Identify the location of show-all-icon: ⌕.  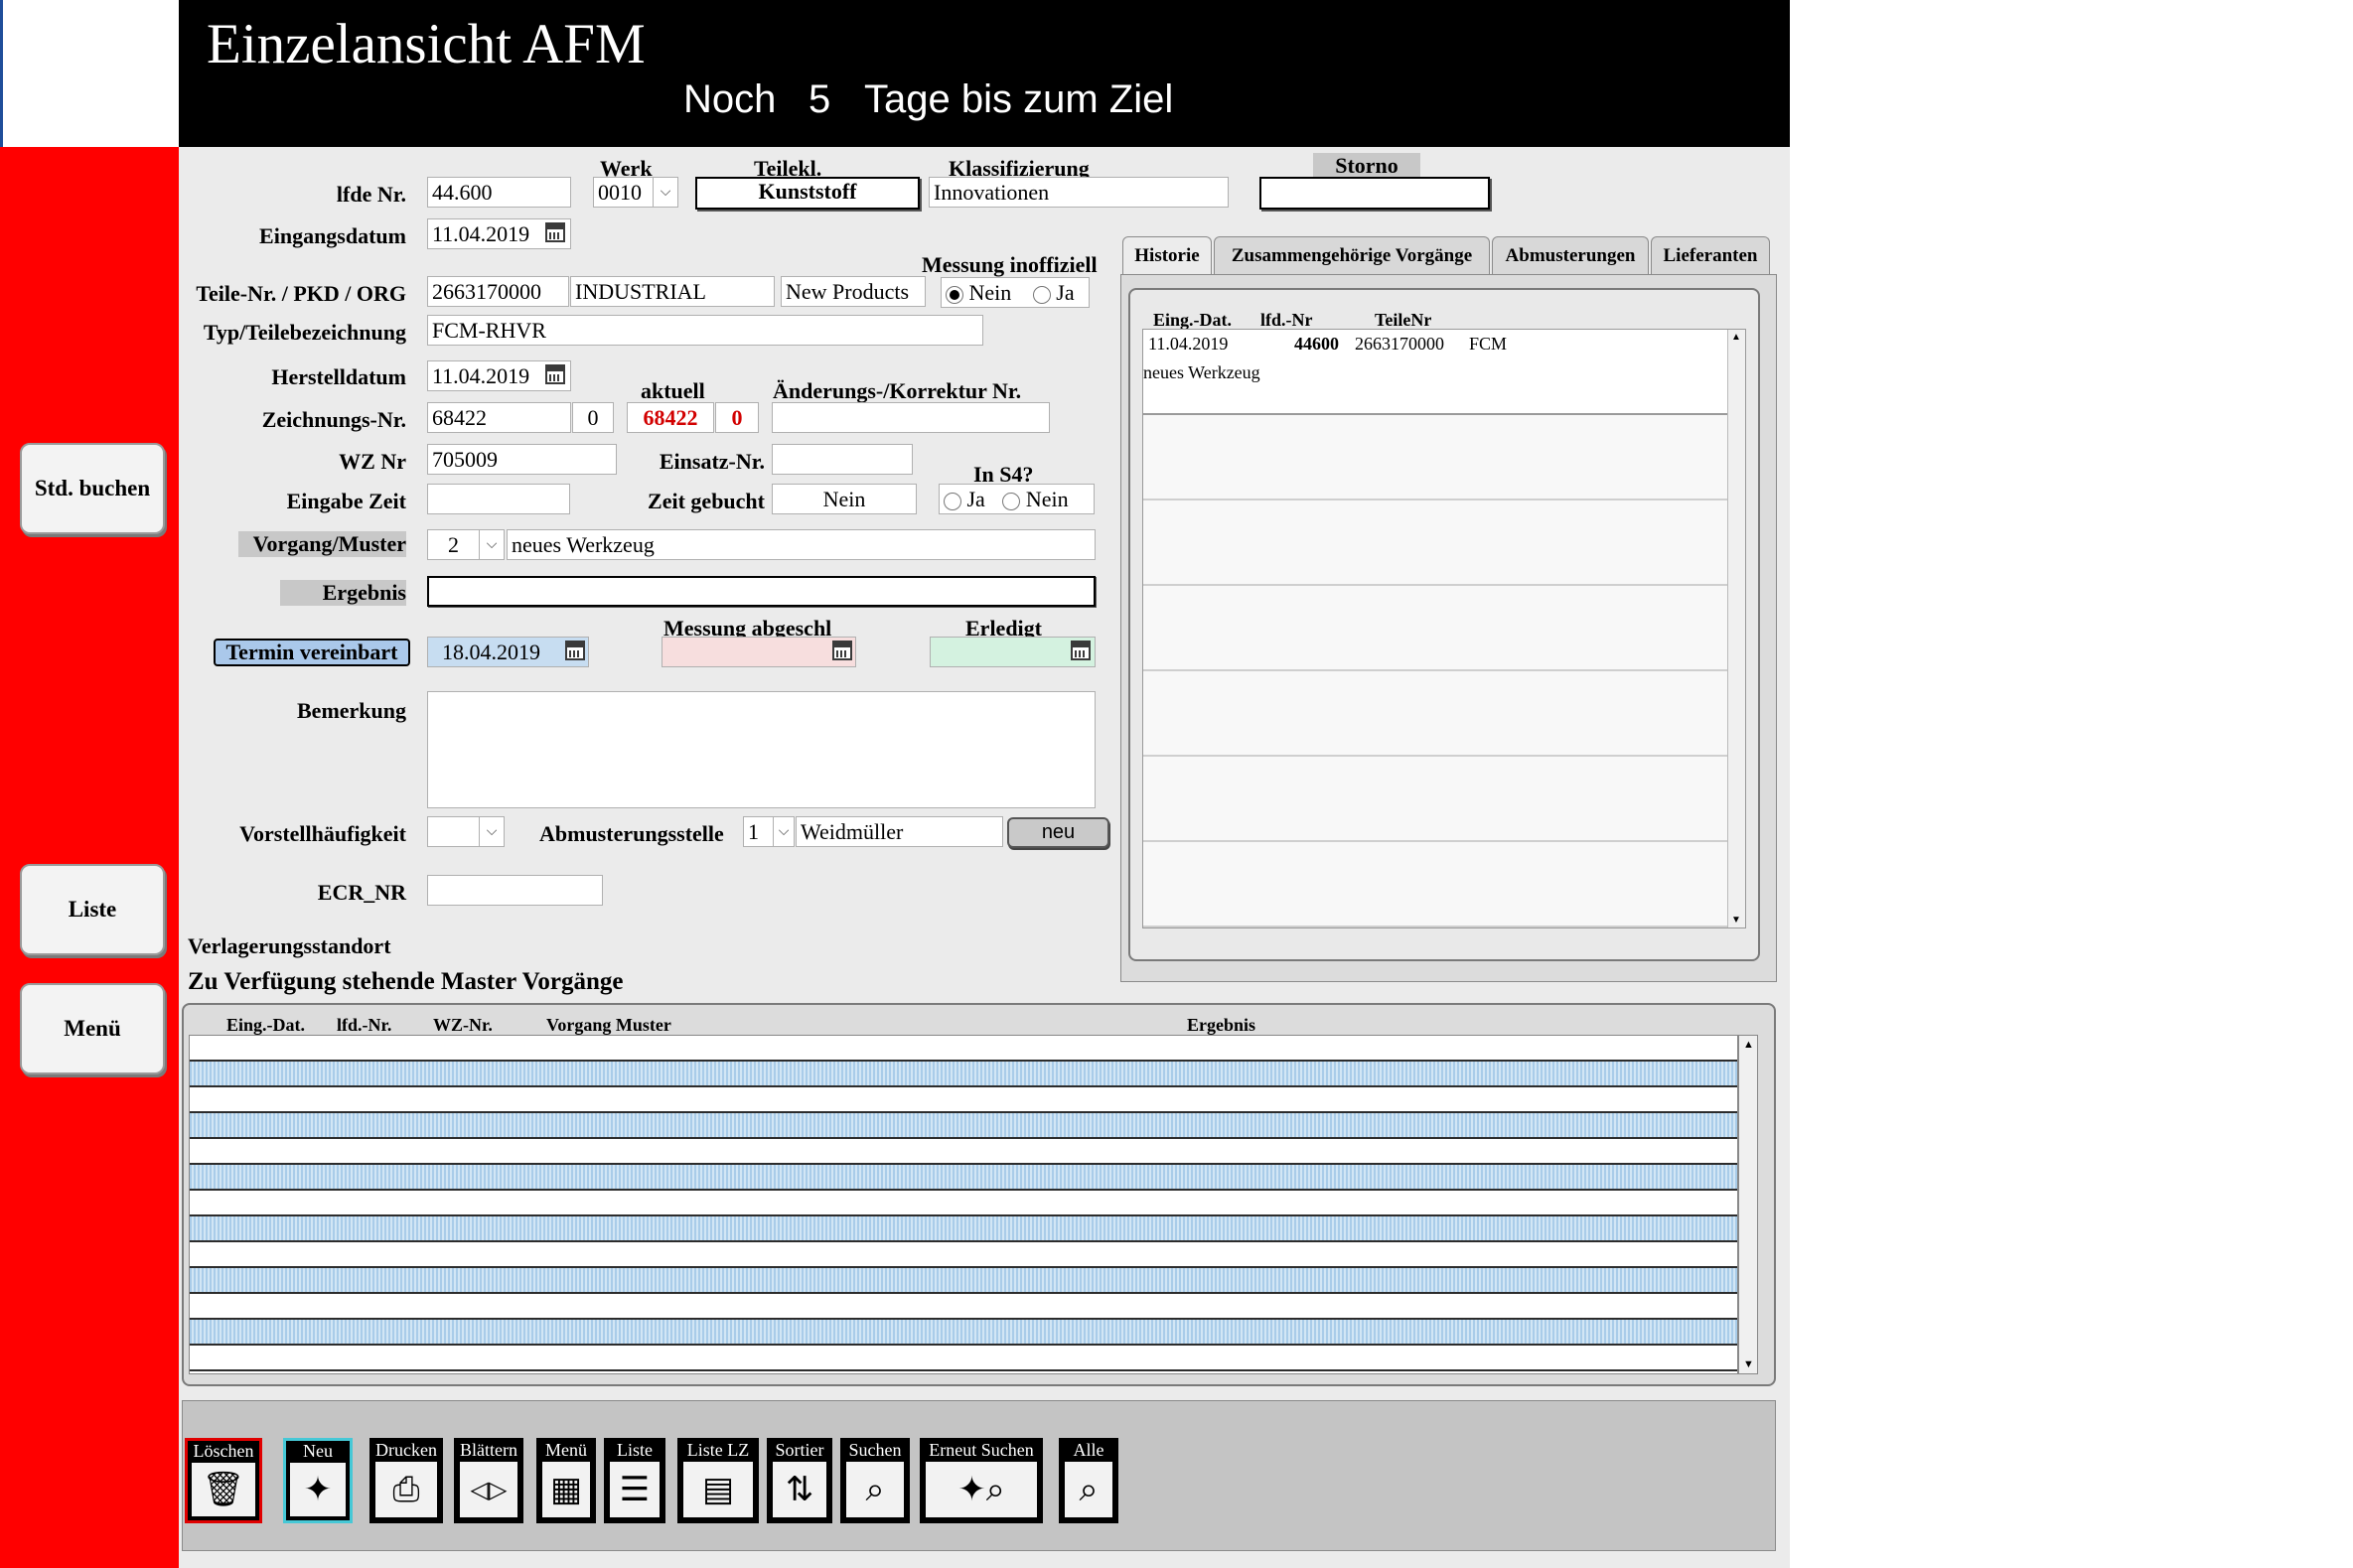
(1089, 1489).